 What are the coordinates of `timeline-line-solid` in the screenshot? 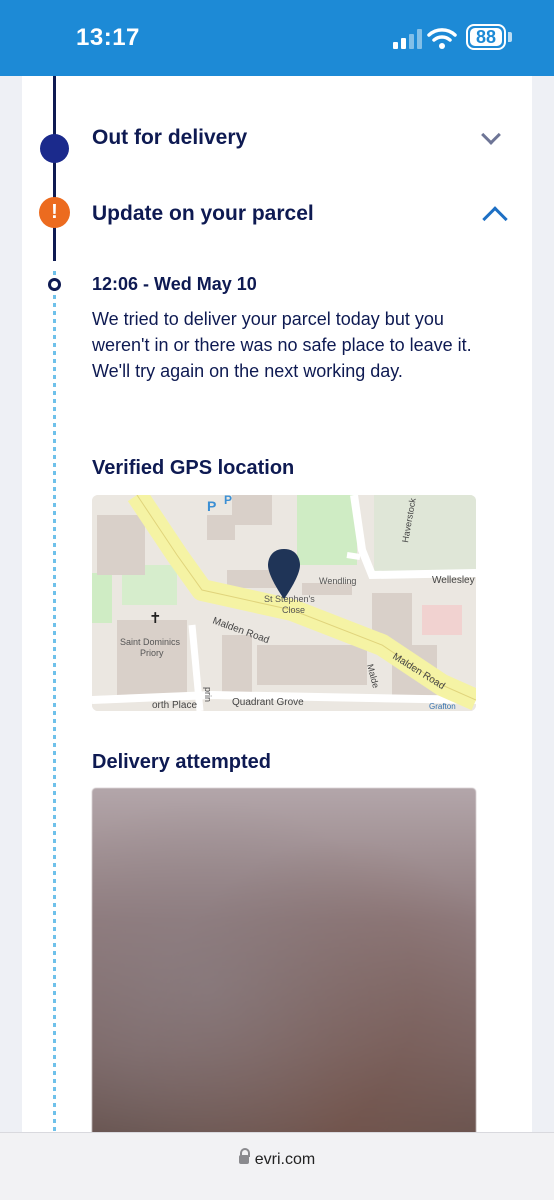 It's located at (54, 168).